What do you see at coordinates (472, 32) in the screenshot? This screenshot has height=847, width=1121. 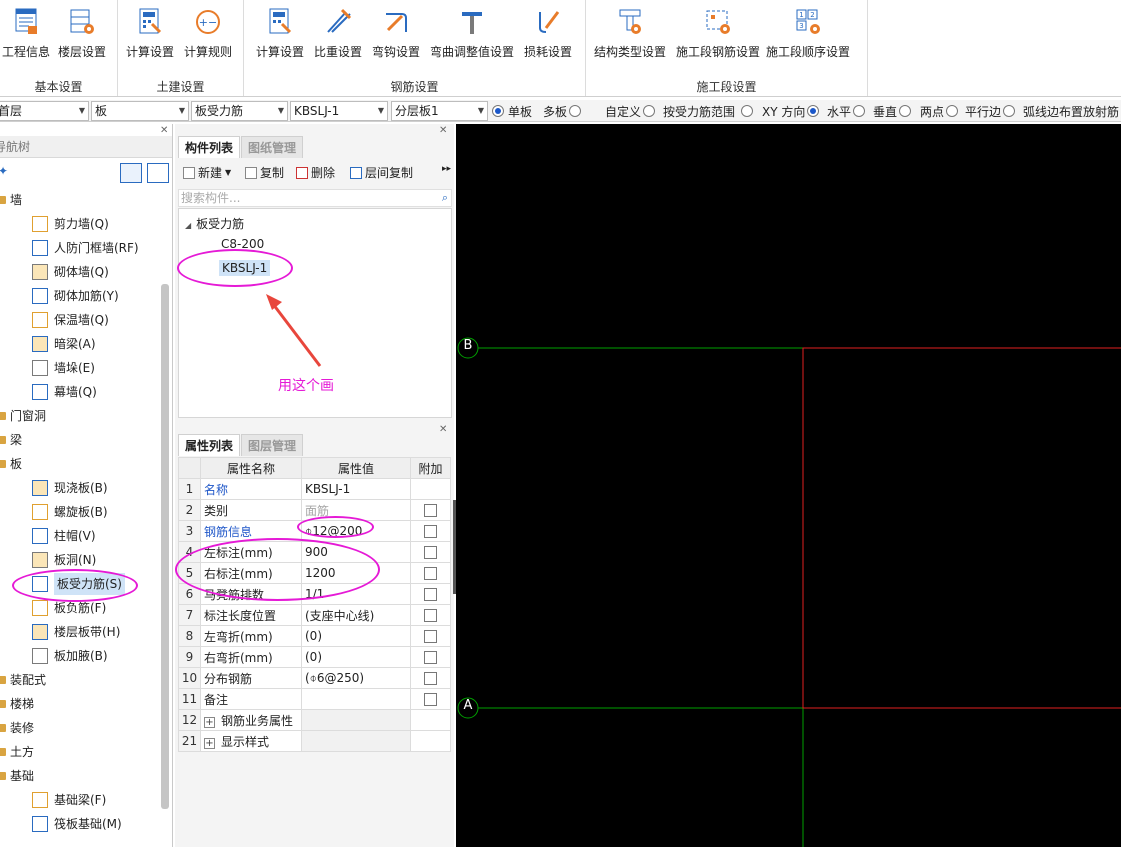 I see `bend-adjust-settings-button: 弯曲调整值设置` at bounding box center [472, 32].